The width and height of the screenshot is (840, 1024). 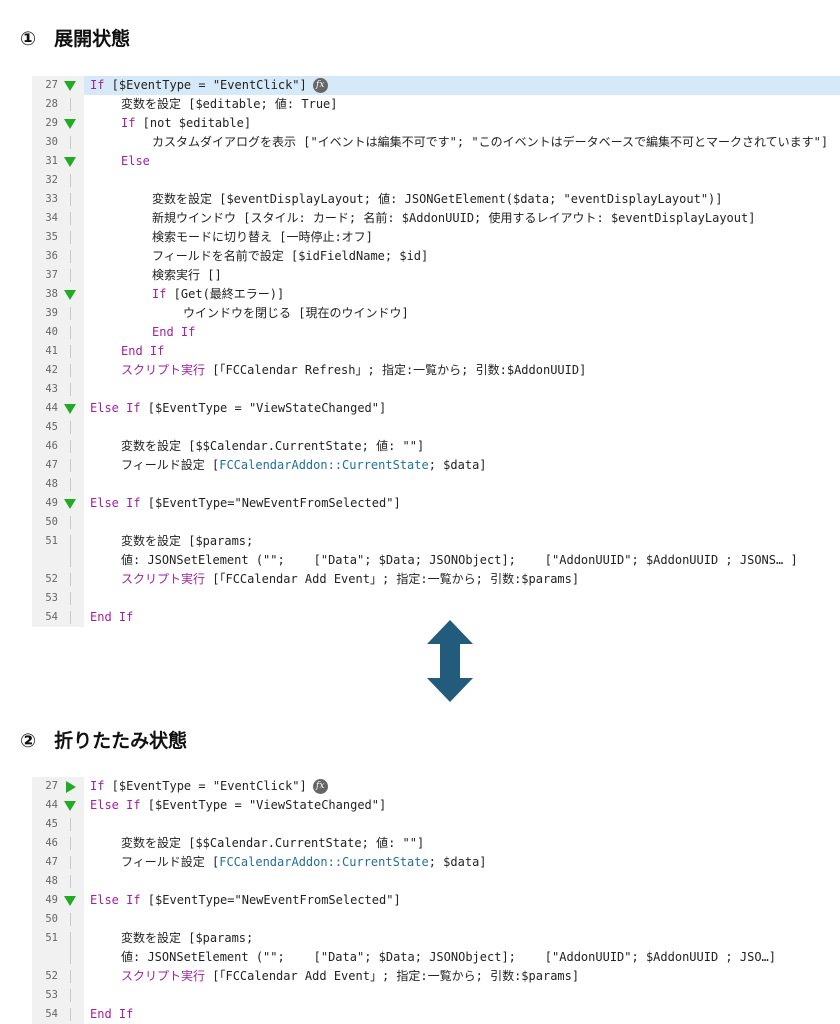 I want to click on script-line: 32, so click(x=436, y=180).